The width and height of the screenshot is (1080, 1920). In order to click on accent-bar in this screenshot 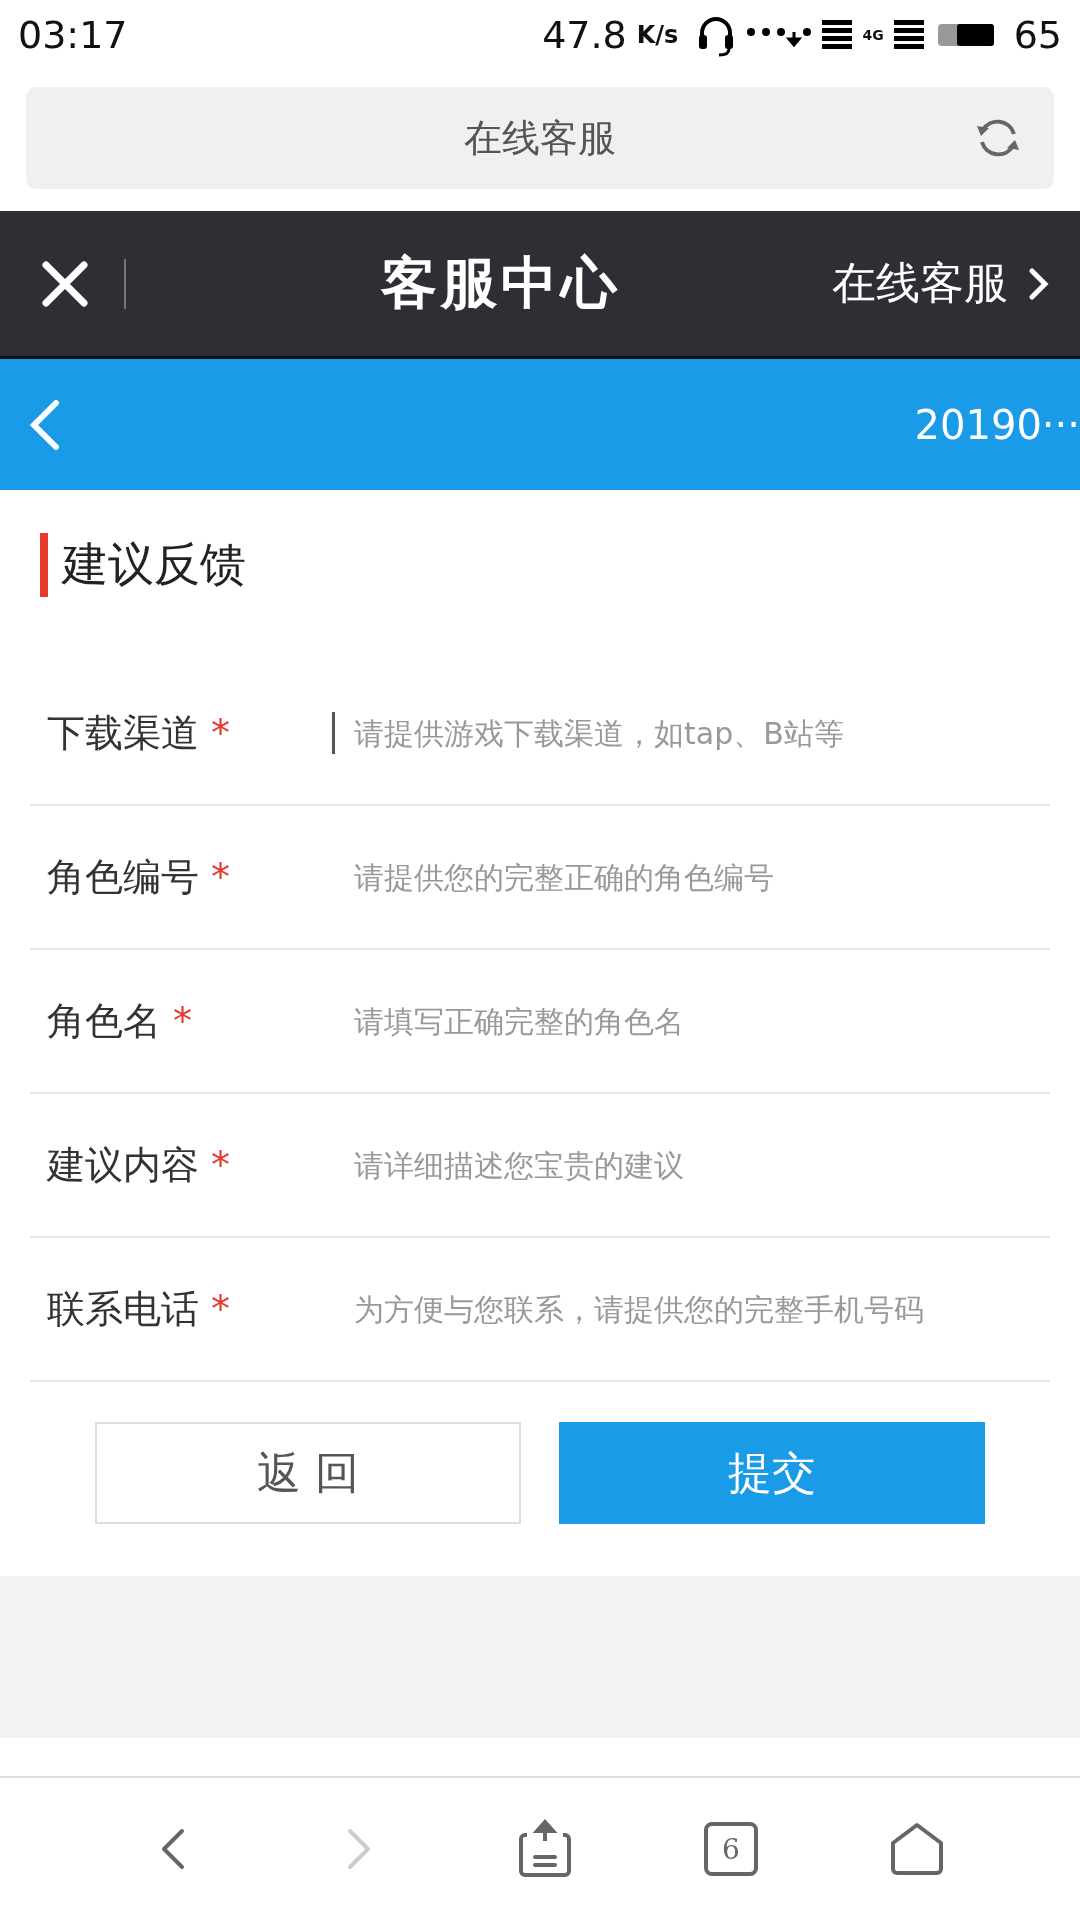, I will do `click(44, 565)`.